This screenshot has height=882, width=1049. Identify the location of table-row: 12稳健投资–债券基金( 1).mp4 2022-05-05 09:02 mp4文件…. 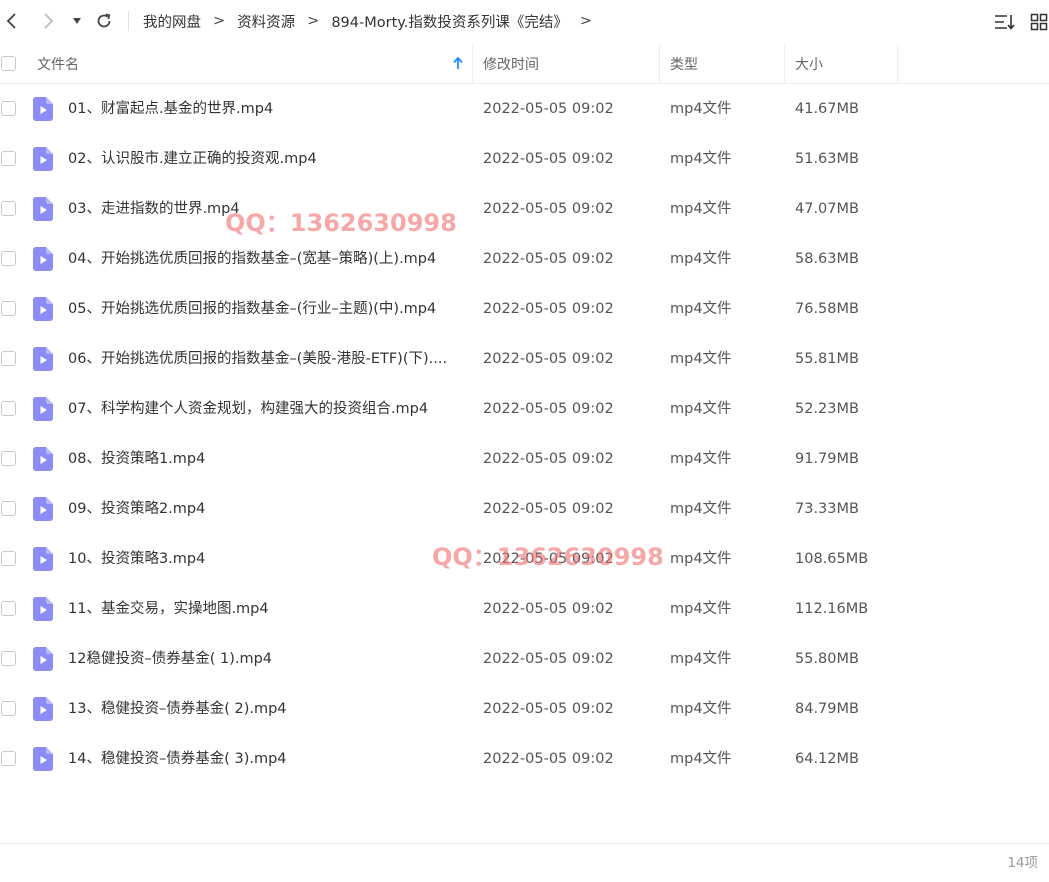
(524, 659).